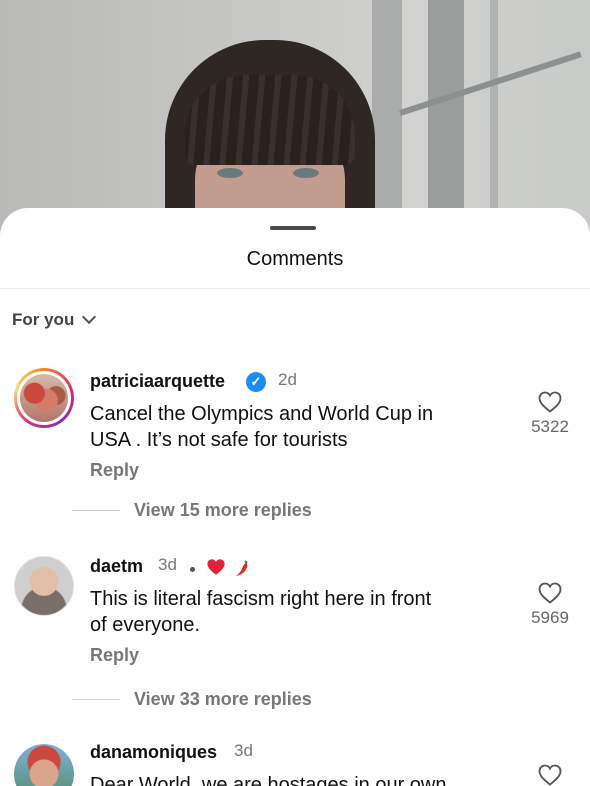  Describe the element at coordinates (287, 379) in the screenshot. I see `comment-time: 2d` at that location.